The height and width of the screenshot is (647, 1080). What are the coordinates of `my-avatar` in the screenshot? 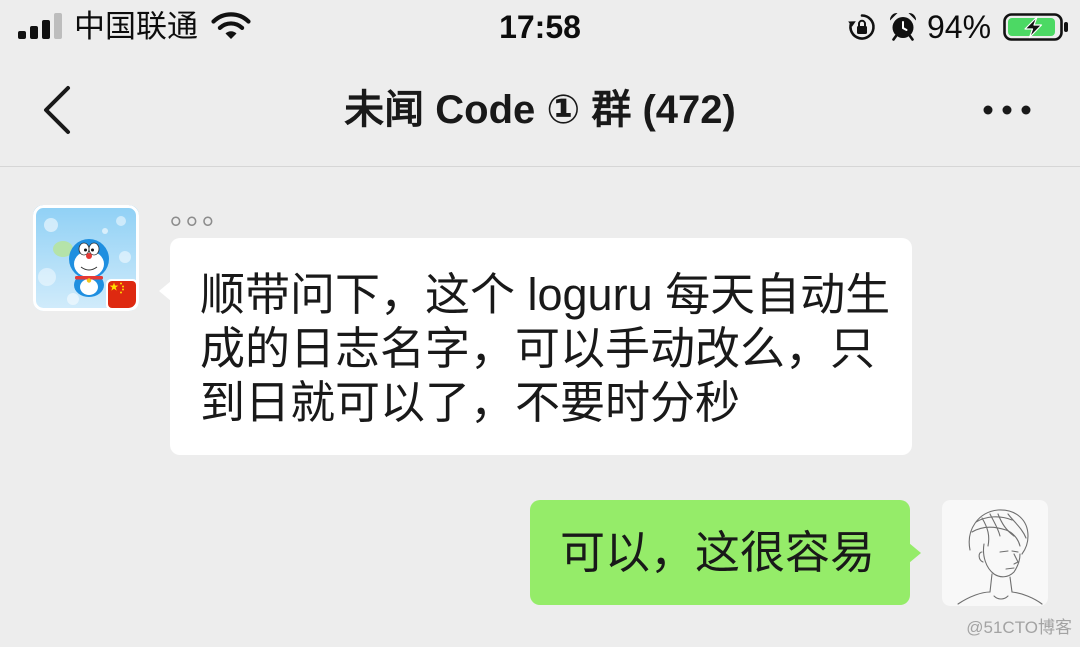 It's located at (995, 553).